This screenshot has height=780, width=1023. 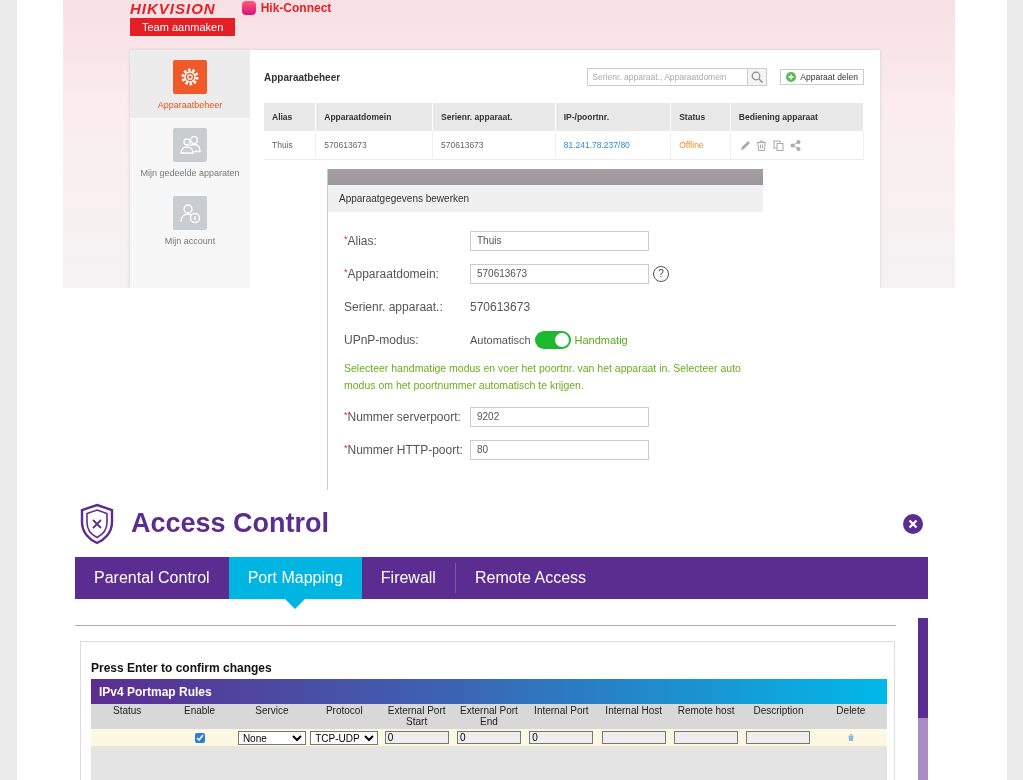 What do you see at coordinates (545, 198) in the screenshot?
I see `dialog-title: Apparaatgegevens bewerken` at bounding box center [545, 198].